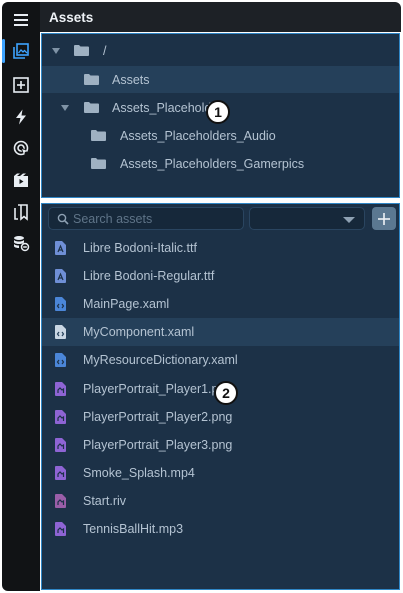 The width and height of the screenshot is (403, 593). I want to click on asset-row: Start.riv, so click(220, 501).